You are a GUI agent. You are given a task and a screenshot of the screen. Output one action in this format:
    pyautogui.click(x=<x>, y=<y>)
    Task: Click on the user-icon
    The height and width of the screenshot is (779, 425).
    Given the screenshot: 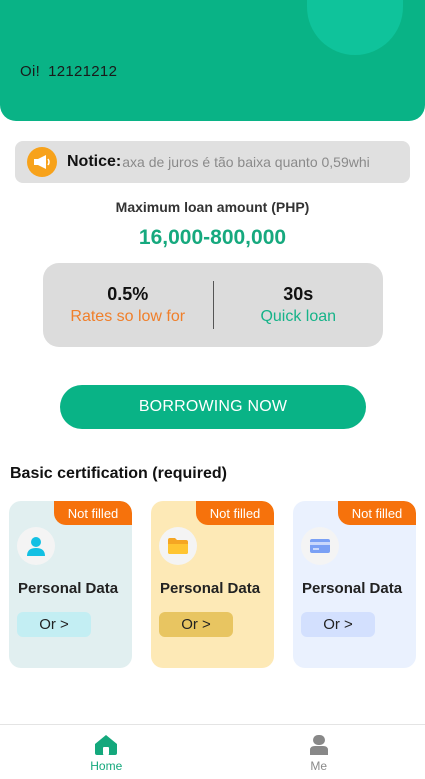 What is the action you would take?
    pyautogui.click(x=318, y=745)
    